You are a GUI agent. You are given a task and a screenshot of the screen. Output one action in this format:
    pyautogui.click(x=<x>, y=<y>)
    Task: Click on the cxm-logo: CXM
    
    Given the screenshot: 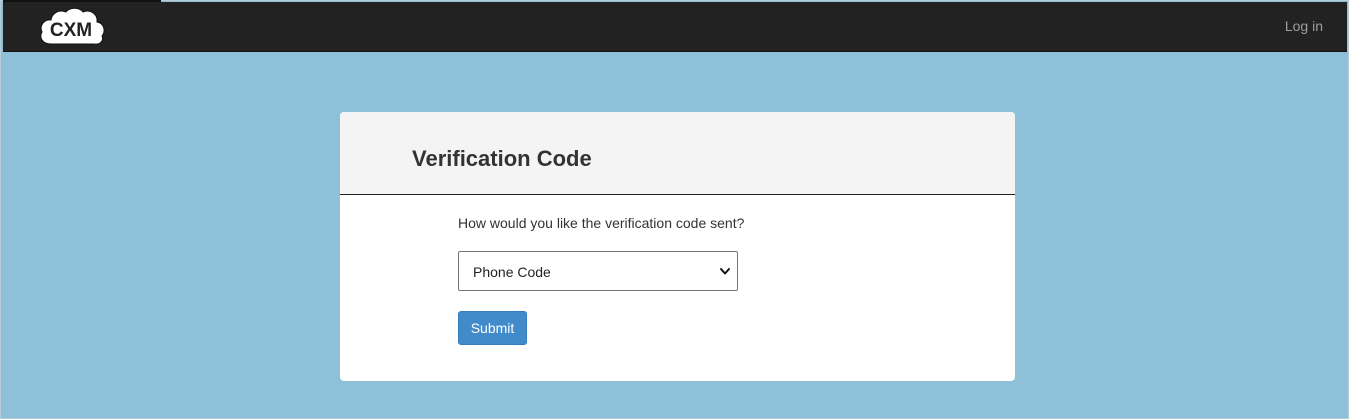 What is the action you would take?
    pyautogui.click(x=72, y=28)
    